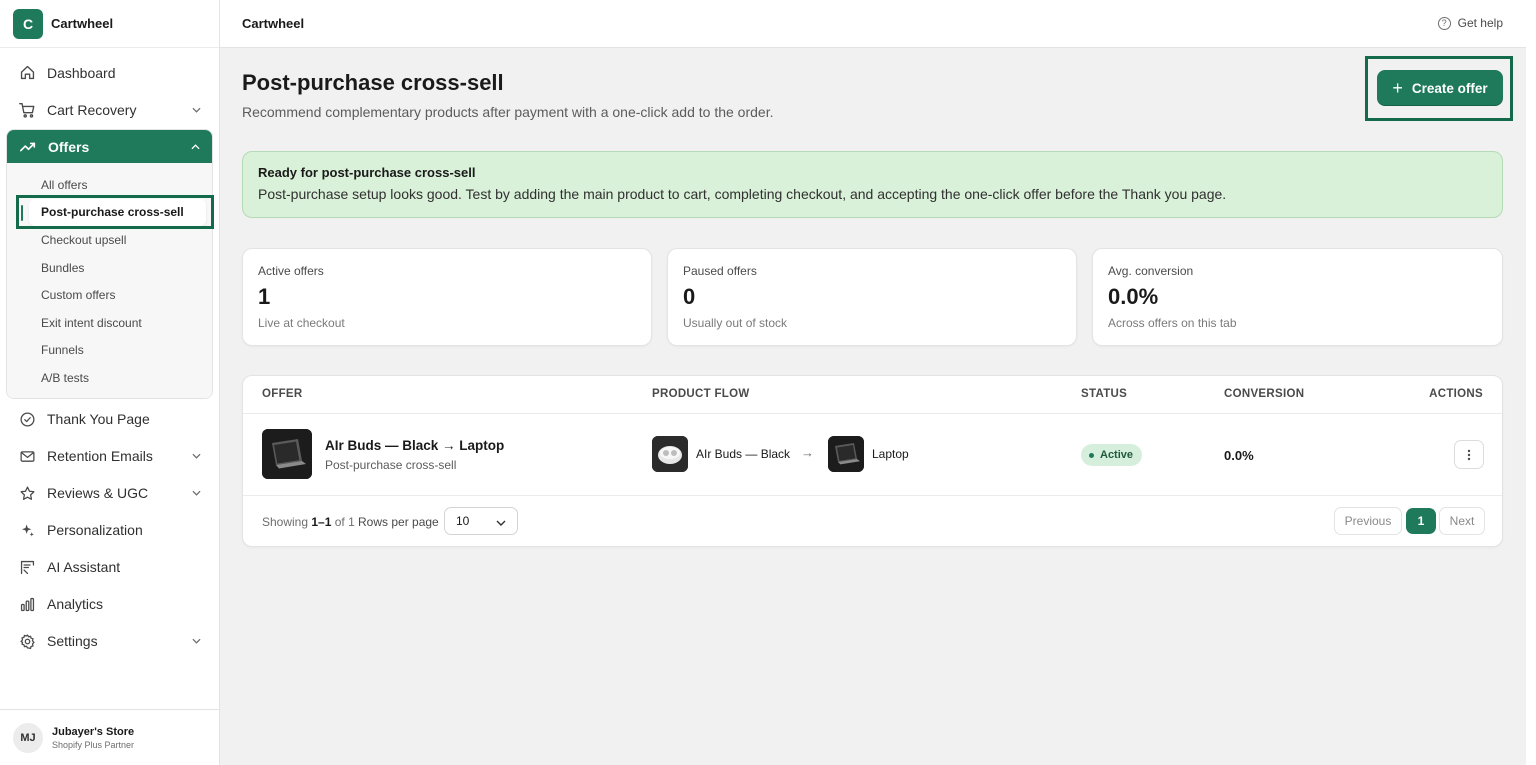 The image size is (1536, 765). I want to click on conversion-value: 0.0%, so click(1239, 455).